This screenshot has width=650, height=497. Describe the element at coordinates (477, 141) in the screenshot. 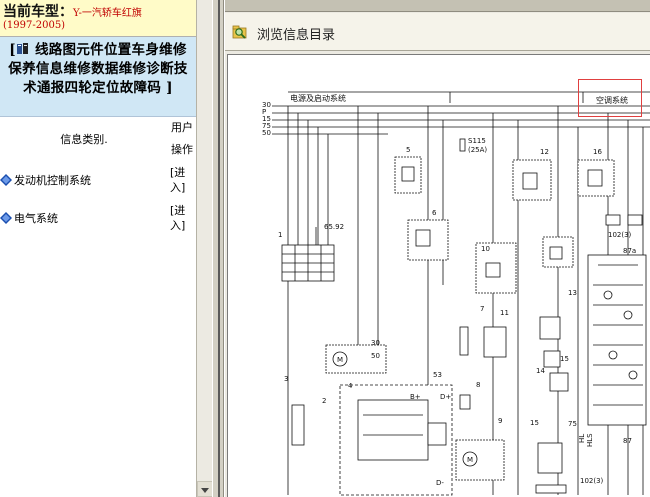

I see `fuse-label: S115` at that location.